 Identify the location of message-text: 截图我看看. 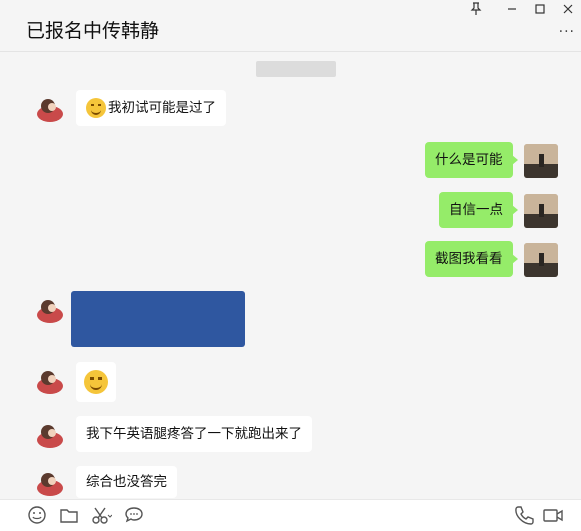
(469, 259).